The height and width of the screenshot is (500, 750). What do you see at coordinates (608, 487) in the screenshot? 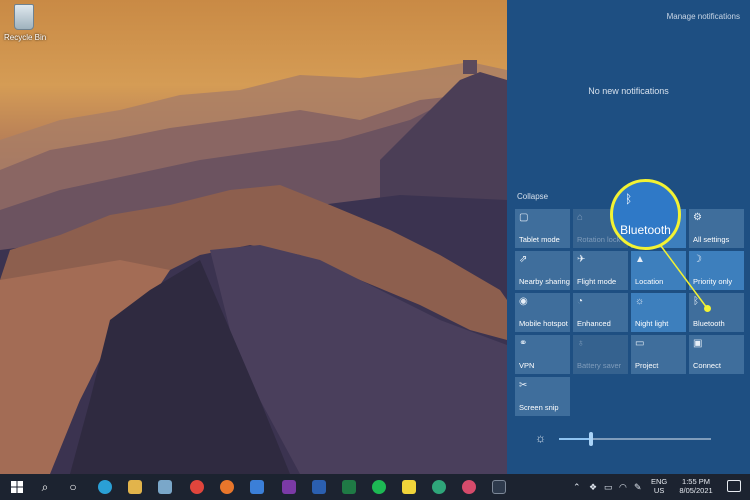
I see `battery-tray-icon: ▭` at bounding box center [608, 487].